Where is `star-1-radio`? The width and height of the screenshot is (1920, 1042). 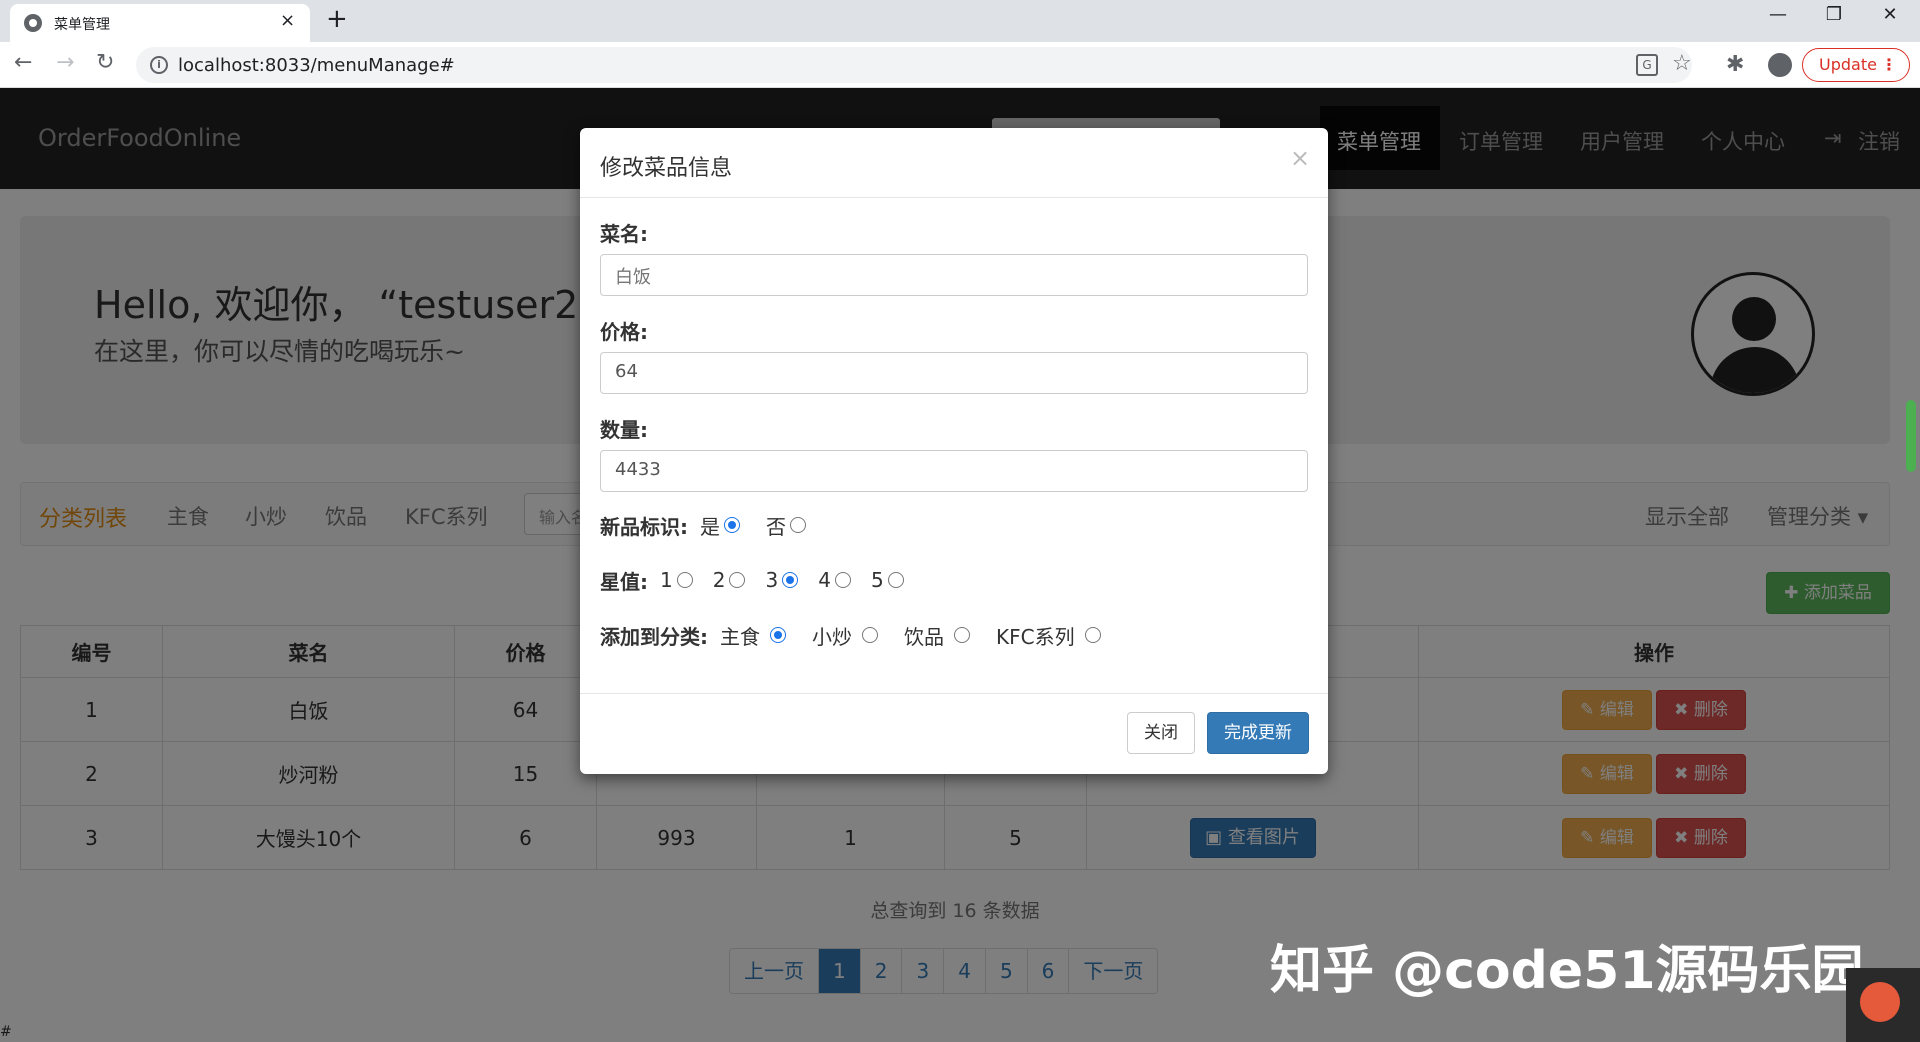
star-1-radio is located at coordinates (684, 580).